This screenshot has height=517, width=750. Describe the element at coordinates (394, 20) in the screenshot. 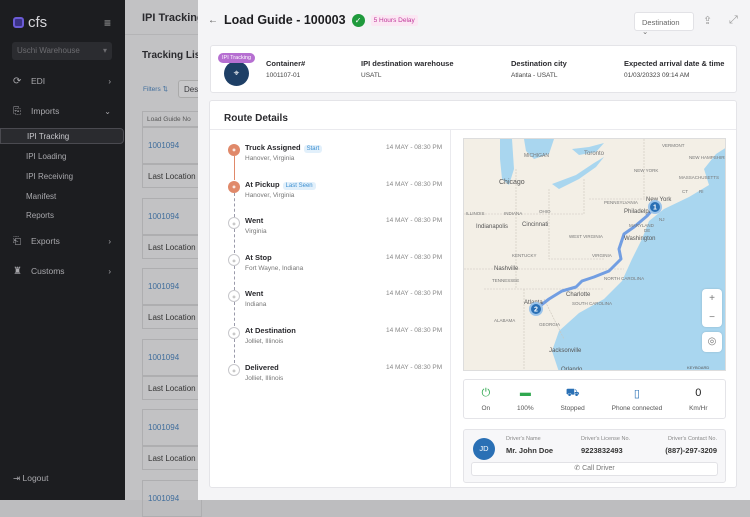

I see `delay-badge: 5 Hours Delay` at that location.